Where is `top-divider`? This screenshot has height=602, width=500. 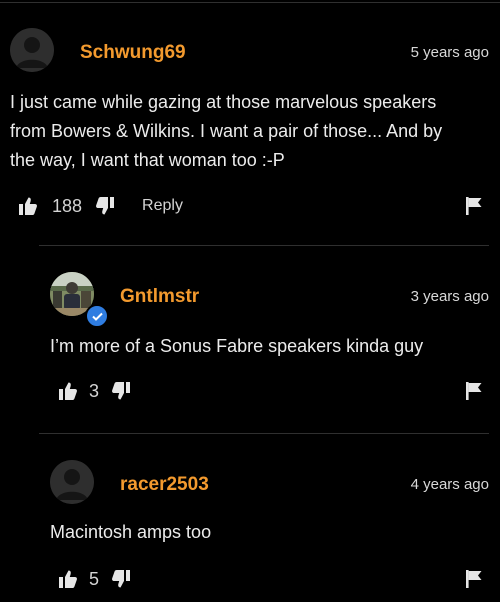 top-divider is located at coordinates (250, 2).